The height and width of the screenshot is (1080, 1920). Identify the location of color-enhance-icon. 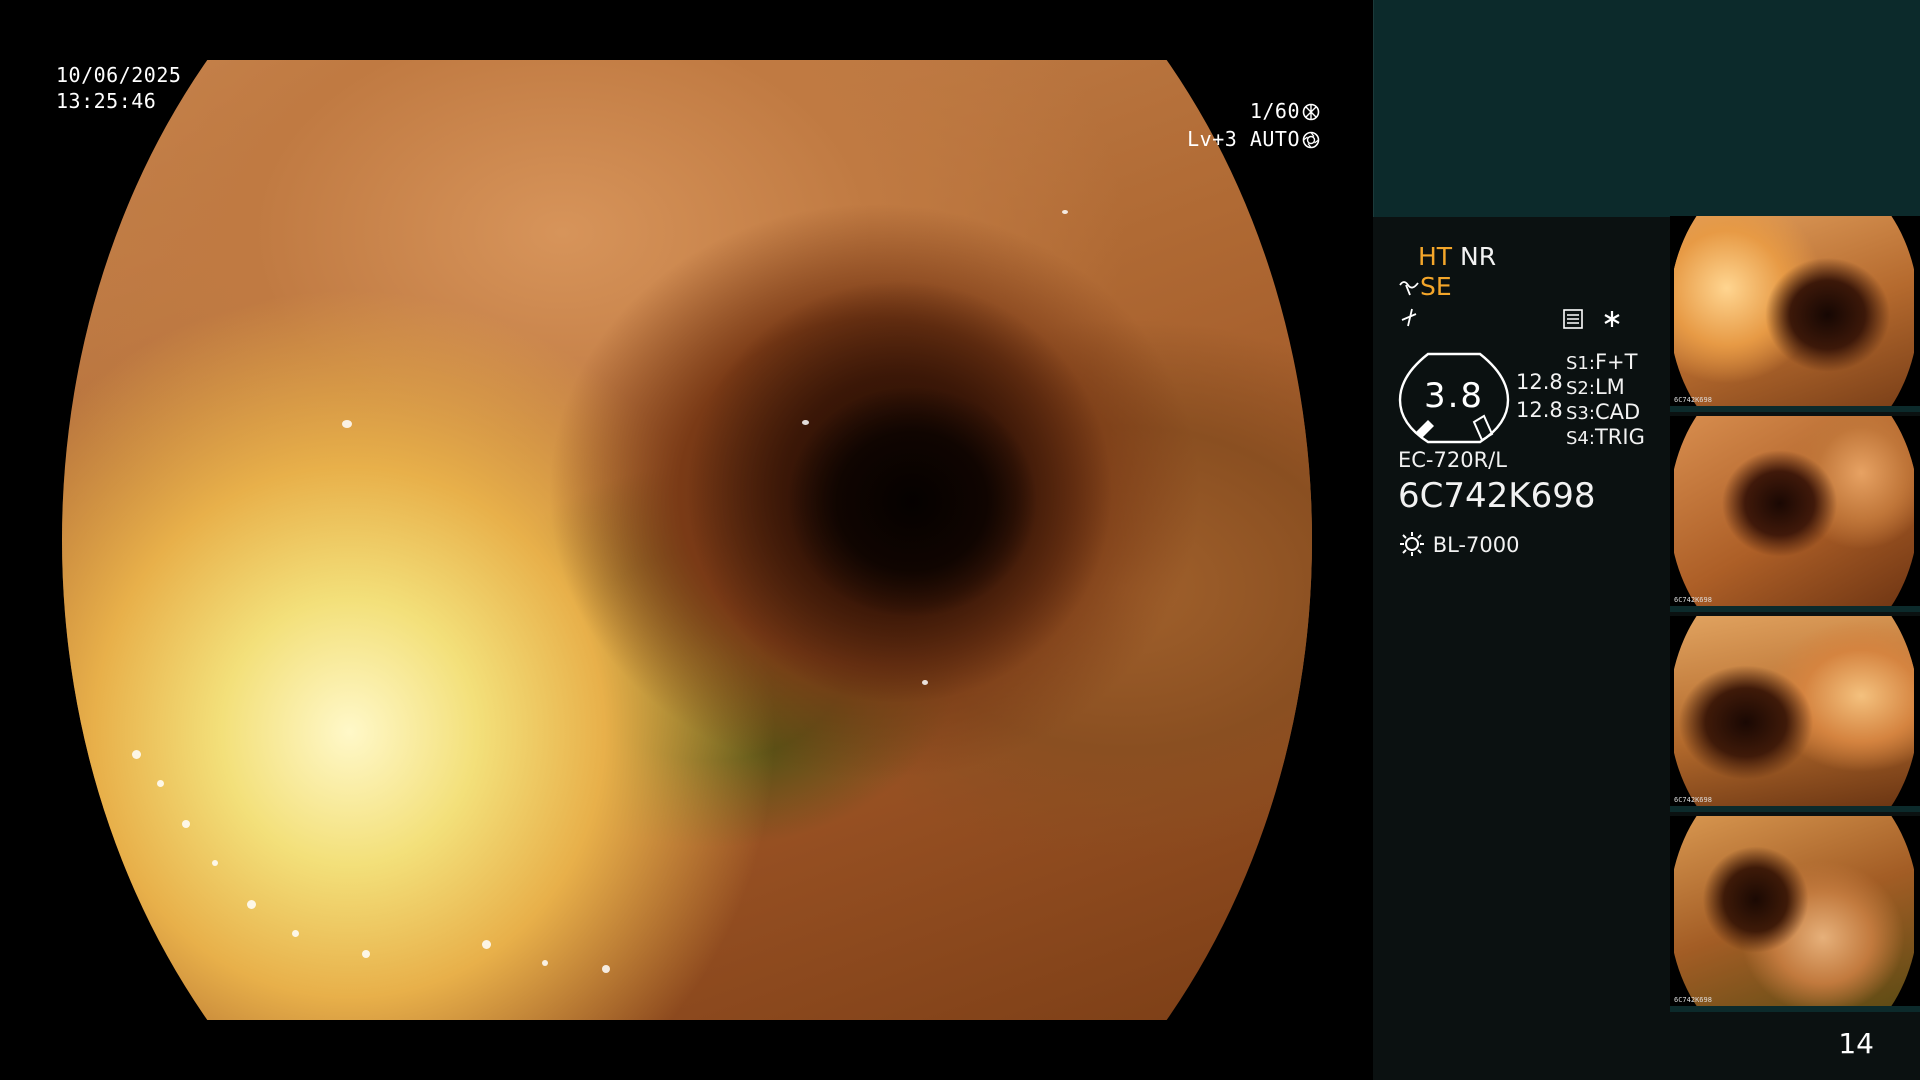
(1409, 317).